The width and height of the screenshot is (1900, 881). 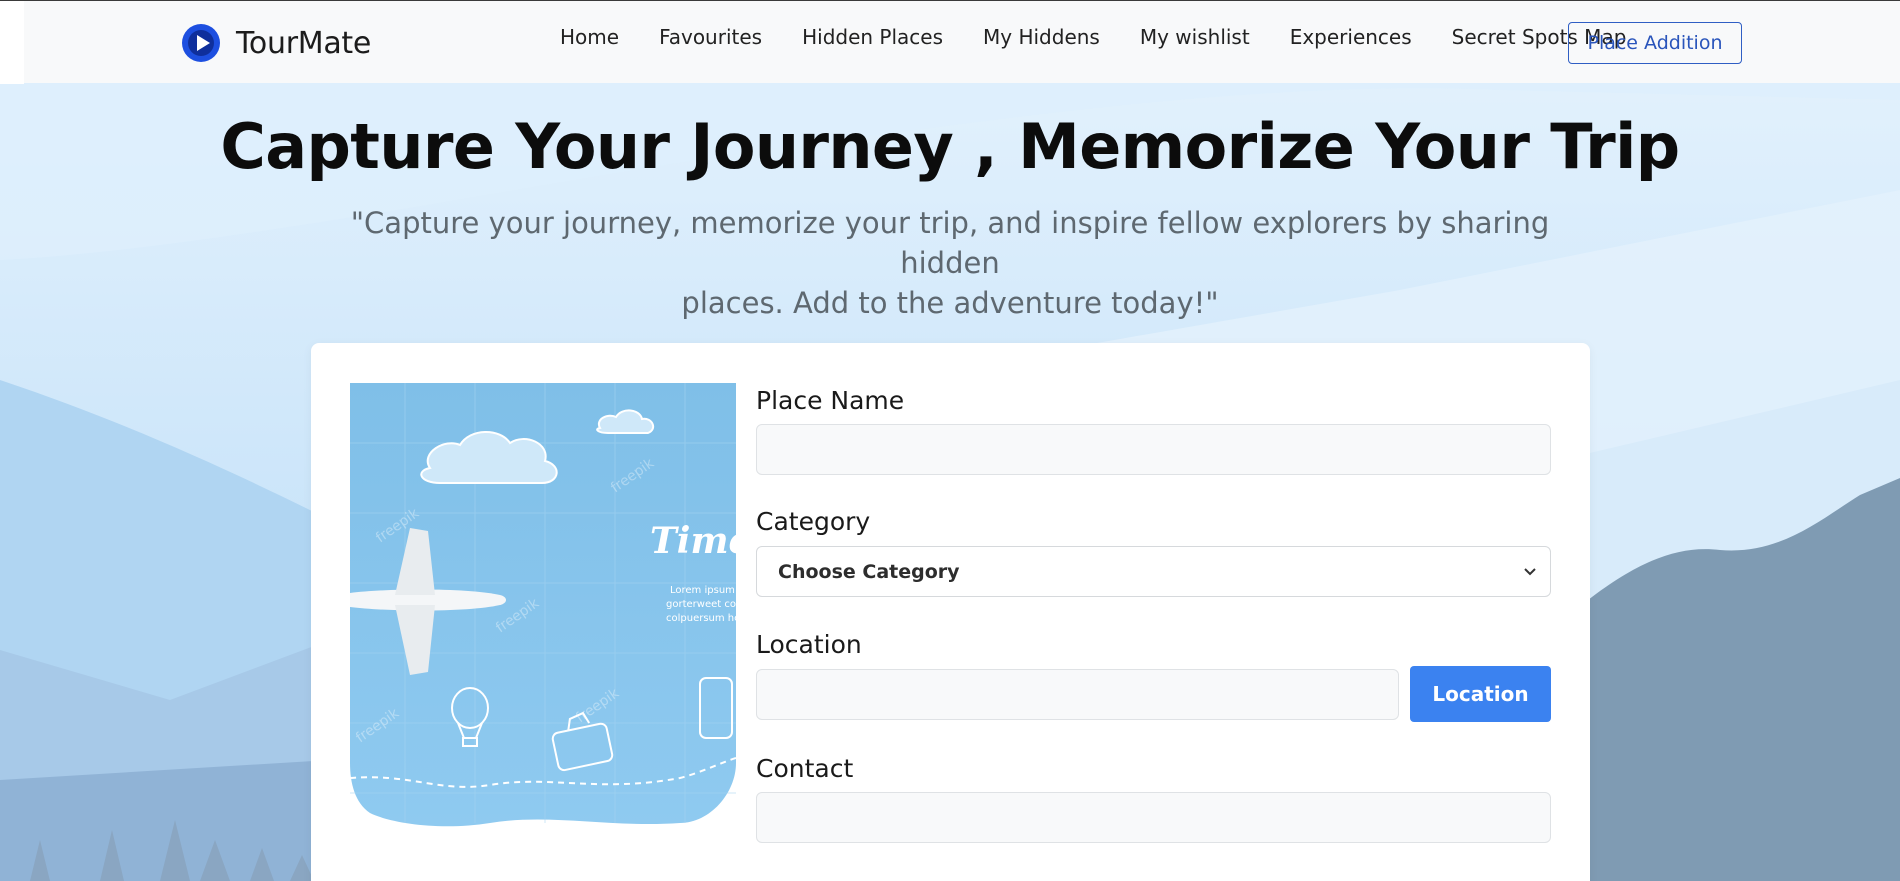 I want to click on nav-link-favourites: Favourites, so click(x=710, y=37).